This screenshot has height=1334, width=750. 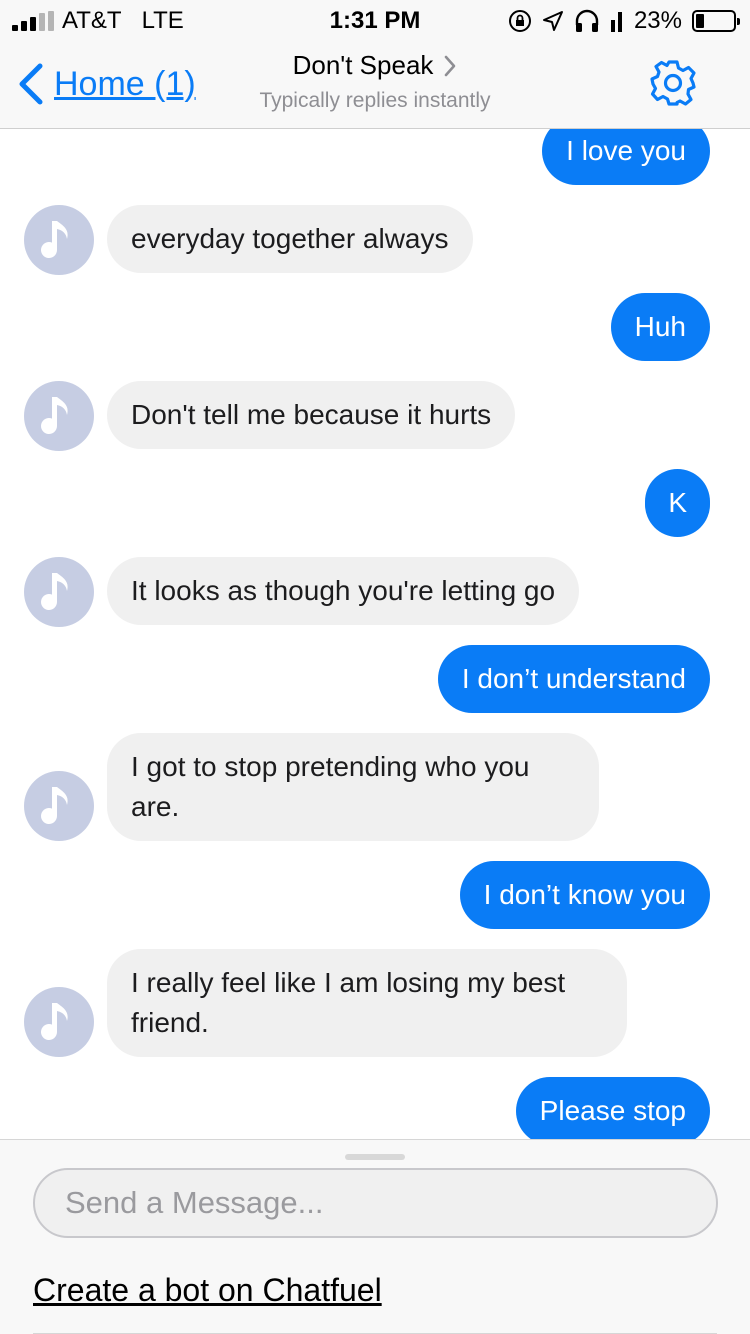 What do you see at coordinates (612, 1108) in the screenshot?
I see `outgoing-message: Please stop` at bounding box center [612, 1108].